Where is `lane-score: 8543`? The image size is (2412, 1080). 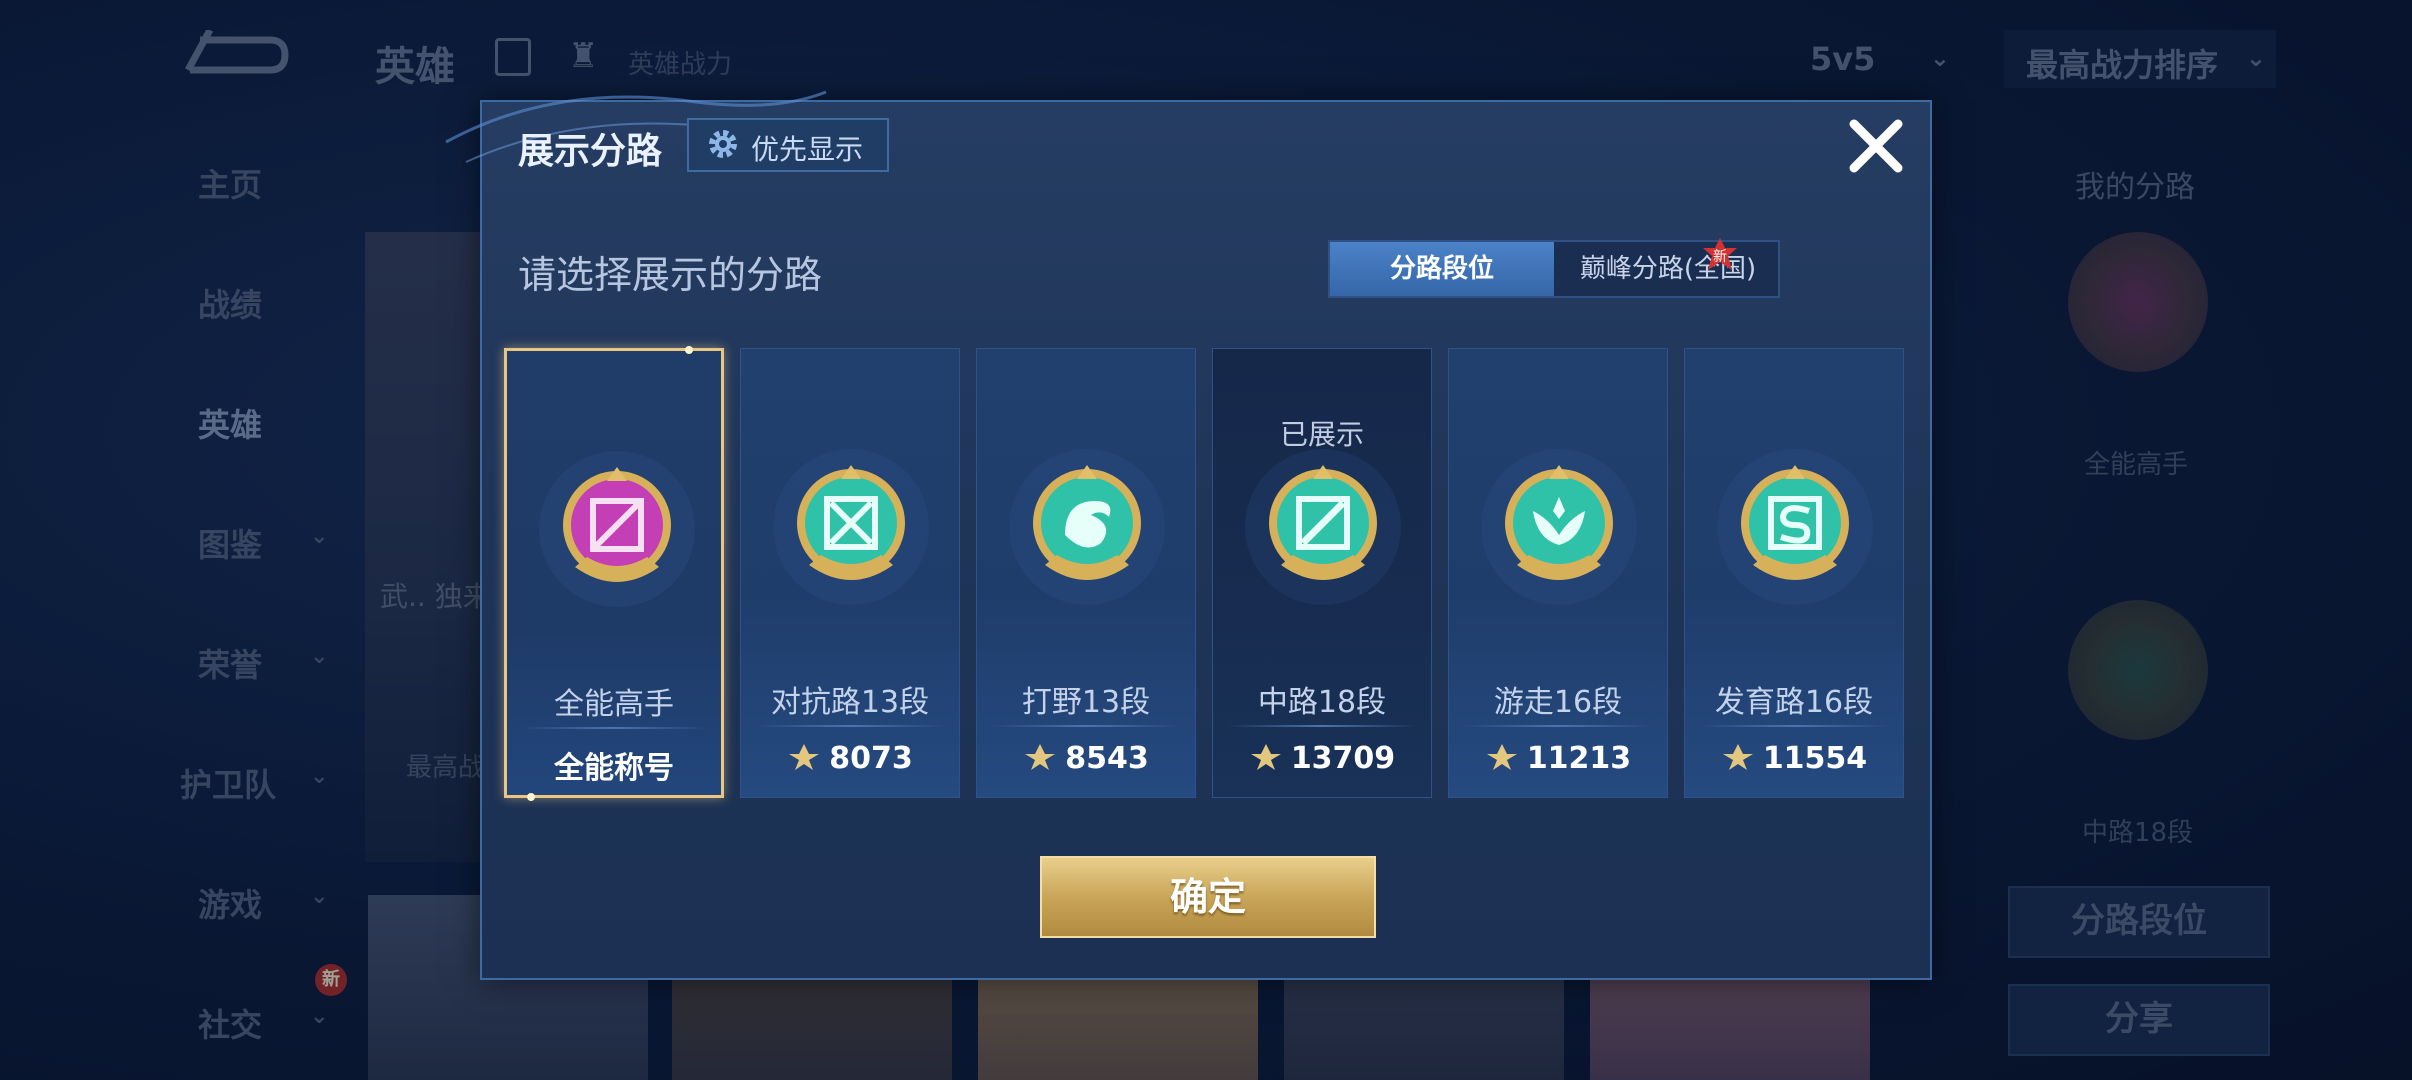
lane-score: 8543 is located at coordinates (1086, 758).